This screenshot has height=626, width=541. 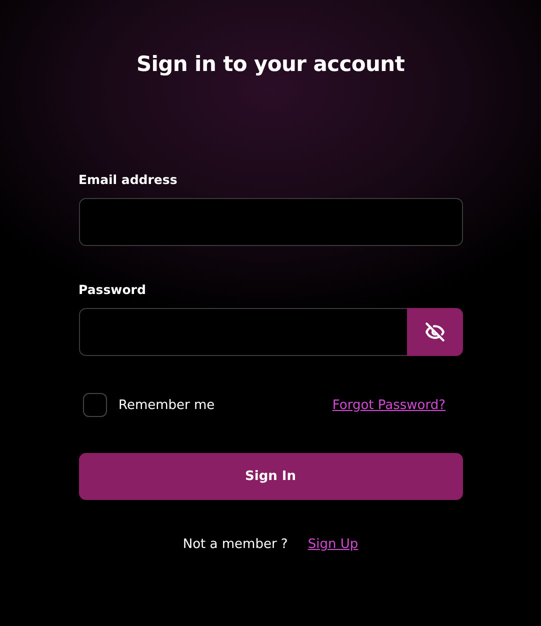 What do you see at coordinates (242, 332) in the screenshot?
I see `password-field` at bounding box center [242, 332].